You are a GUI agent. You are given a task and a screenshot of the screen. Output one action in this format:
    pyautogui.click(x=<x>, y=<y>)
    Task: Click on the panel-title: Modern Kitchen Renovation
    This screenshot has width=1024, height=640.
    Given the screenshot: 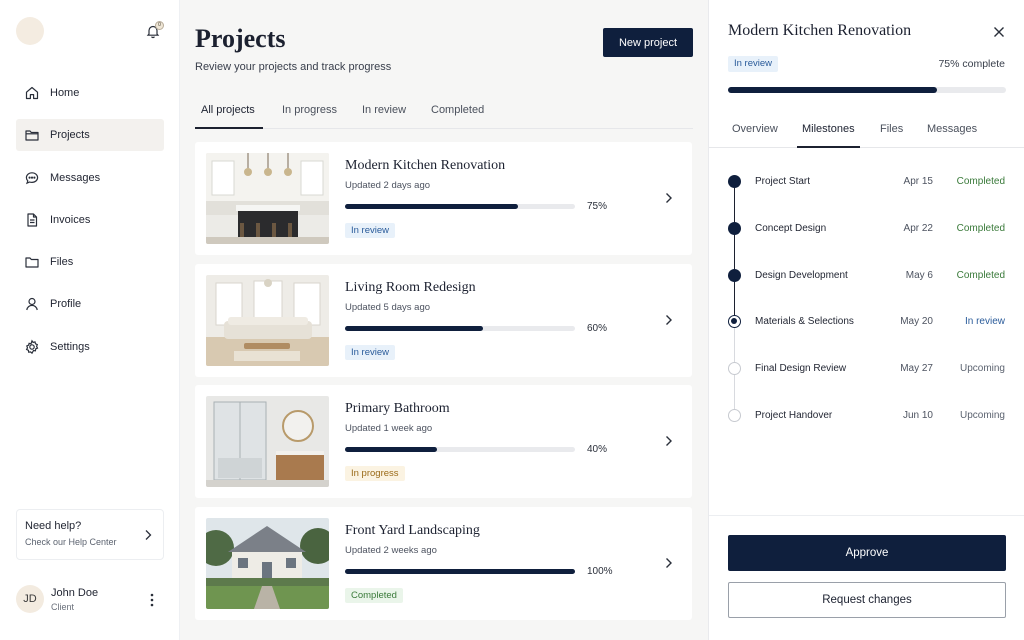 What is the action you would take?
    pyautogui.click(x=820, y=30)
    